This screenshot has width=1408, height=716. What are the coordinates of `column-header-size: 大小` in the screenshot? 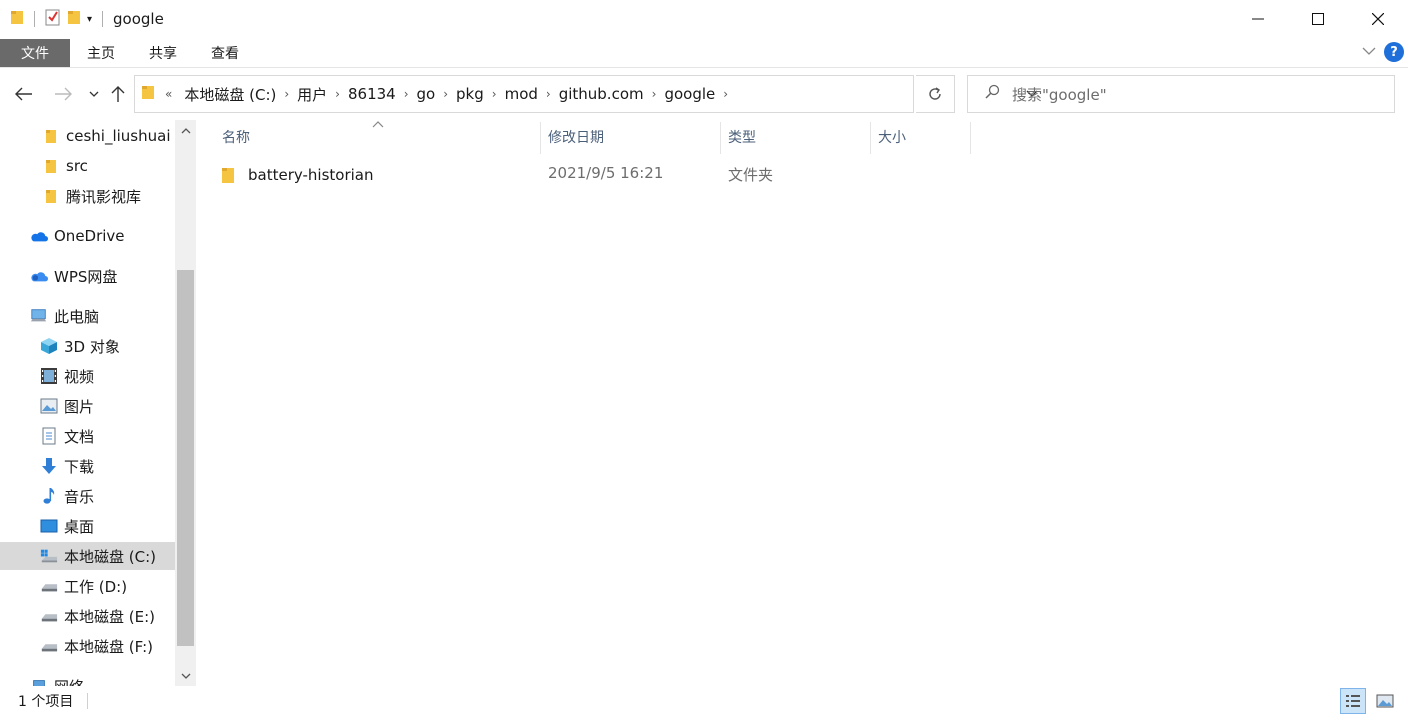 It's located at (892, 137).